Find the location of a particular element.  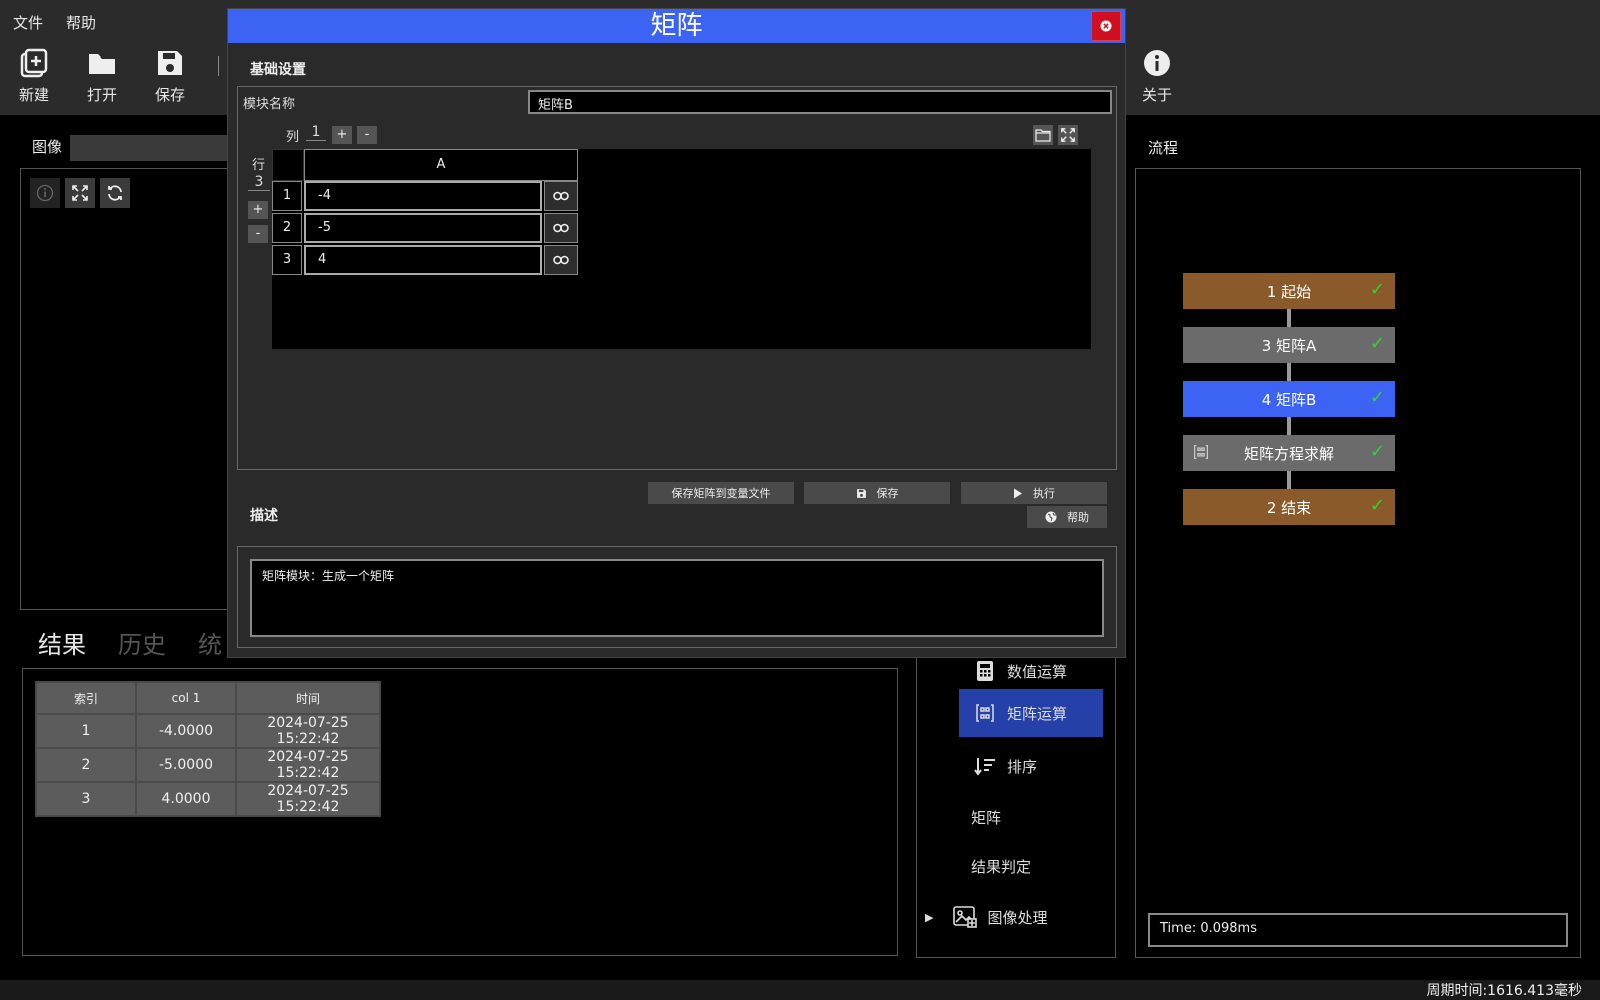

flow-node-label: 1 起始 is located at coordinates (1289, 291).